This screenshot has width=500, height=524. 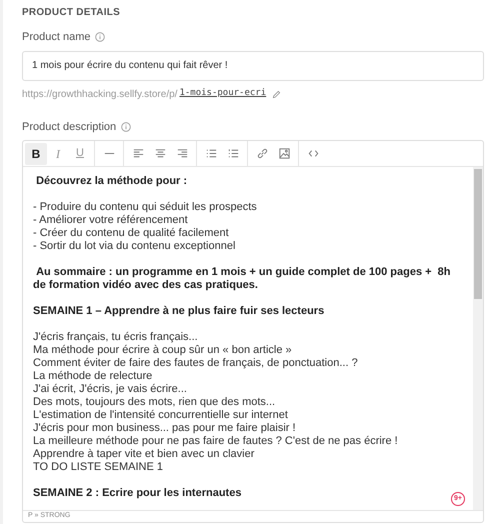 I want to click on editor-text-line: La meilleure méthode pour ne pas faire de fautes ? C'est de ne pas écrire !, so click(x=215, y=441).